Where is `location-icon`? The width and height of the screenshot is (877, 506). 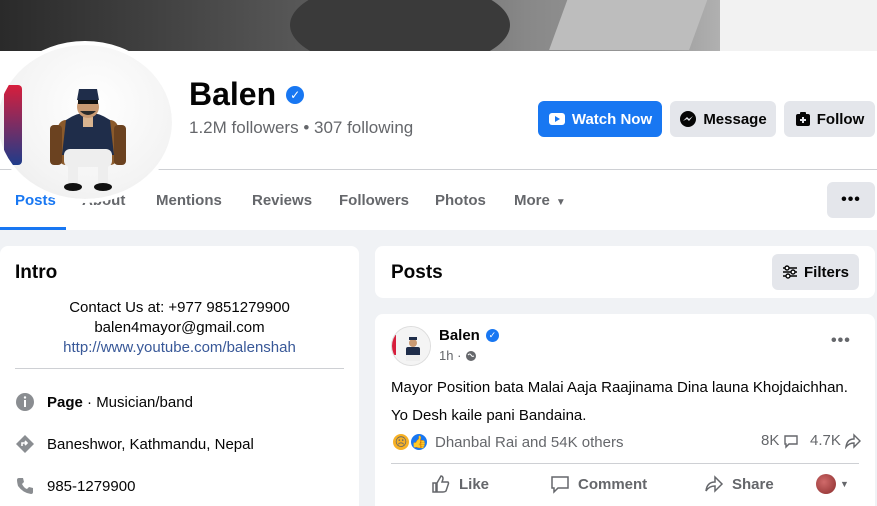
location-icon is located at coordinates (25, 444).